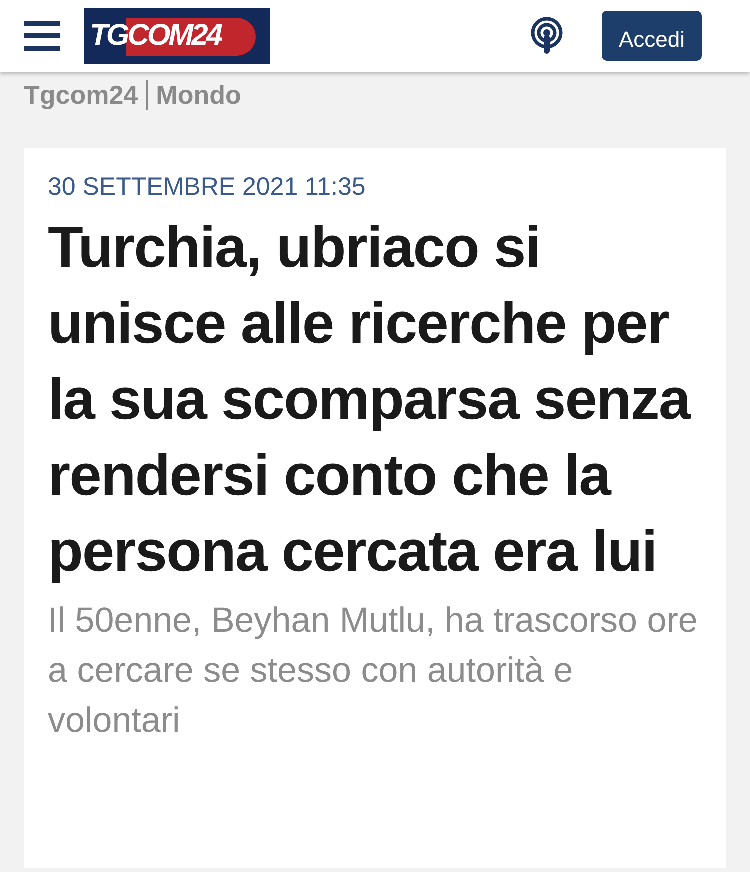 The height and width of the screenshot is (872, 750). What do you see at coordinates (547, 36) in the screenshot?
I see `podcast-icon` at bounding box center [547, 36].